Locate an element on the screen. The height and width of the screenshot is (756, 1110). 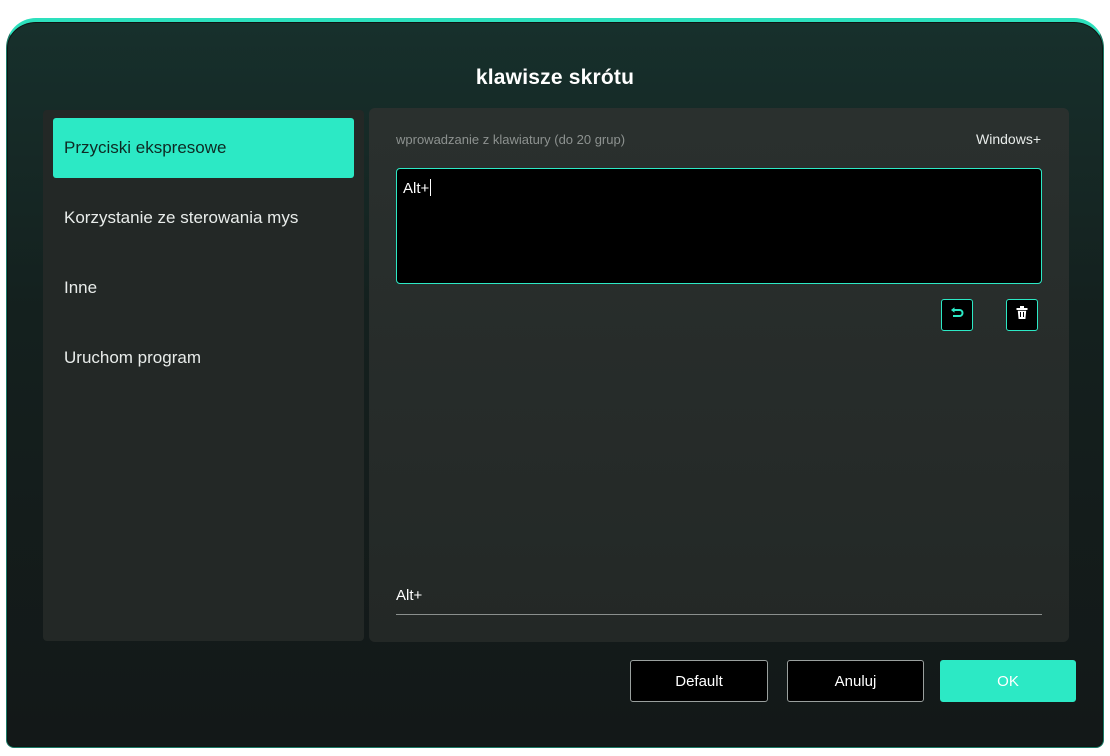
cancel-button: Anuluj is located at coordinates (855, 681).